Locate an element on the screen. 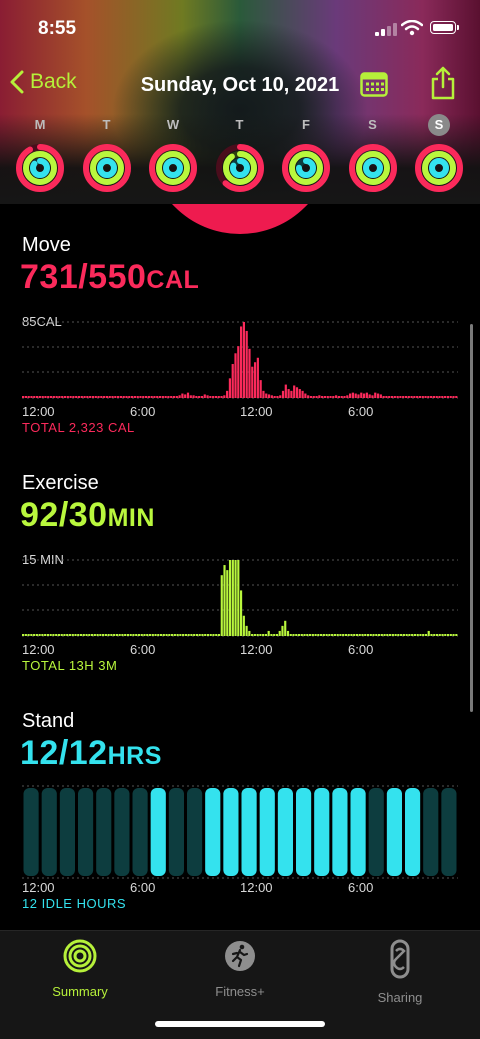  move-x-label-1: 6:00 is located at coordinates (143, 411).